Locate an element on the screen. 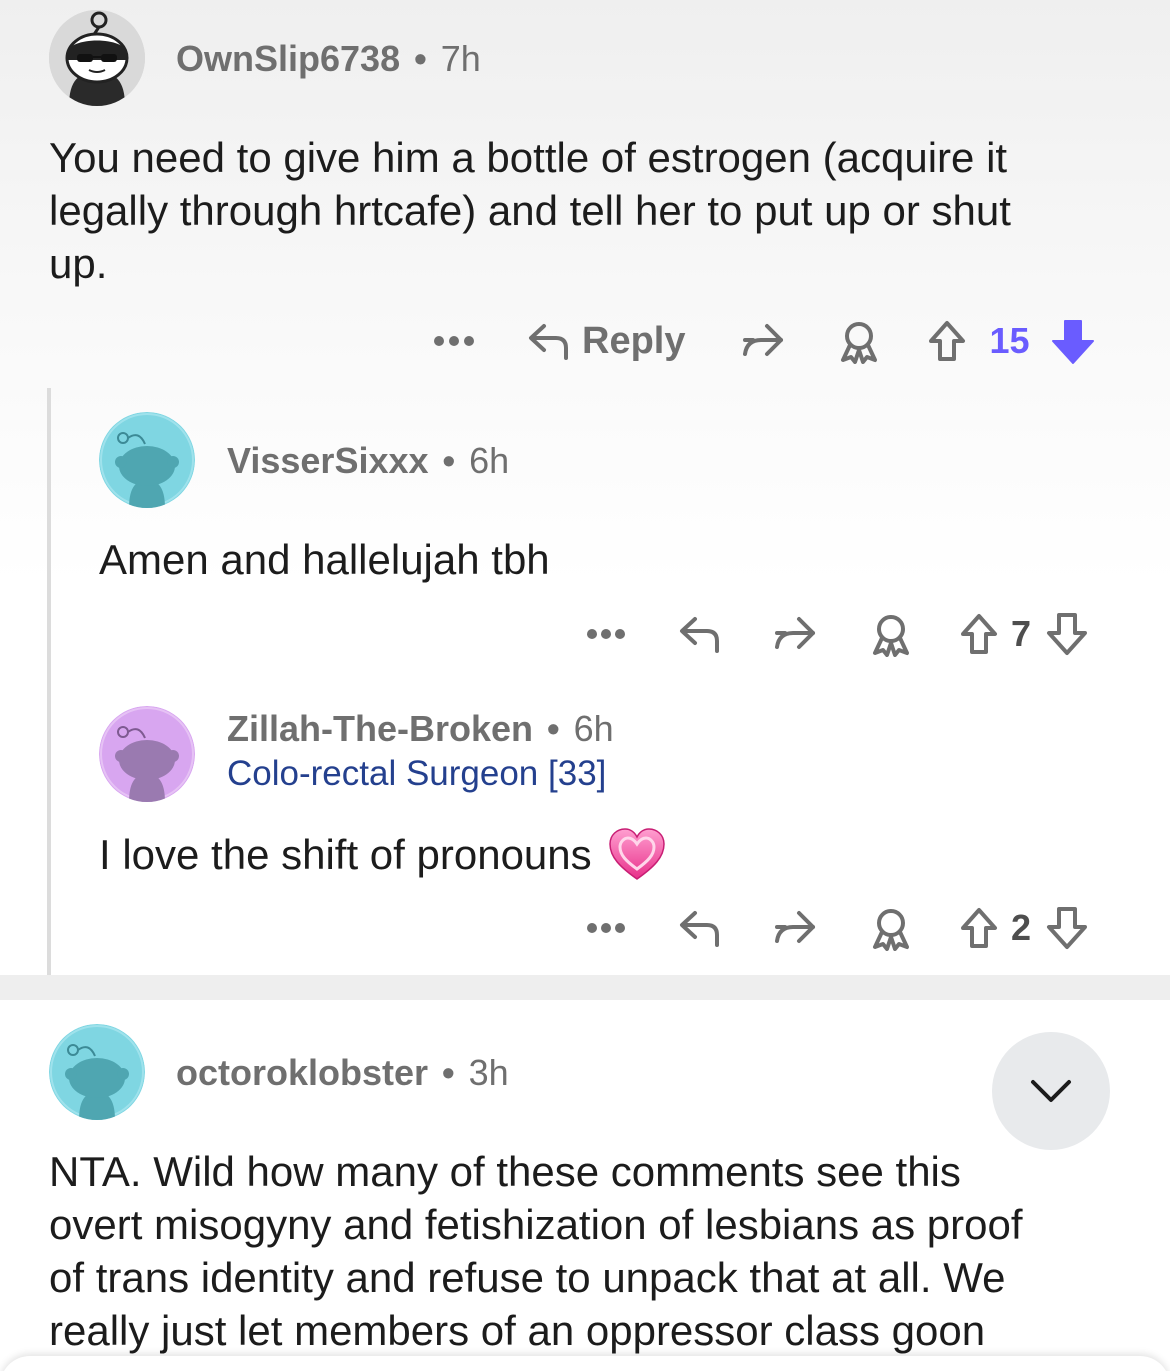  timestamp: 7h is located at coordinates (460, 58).